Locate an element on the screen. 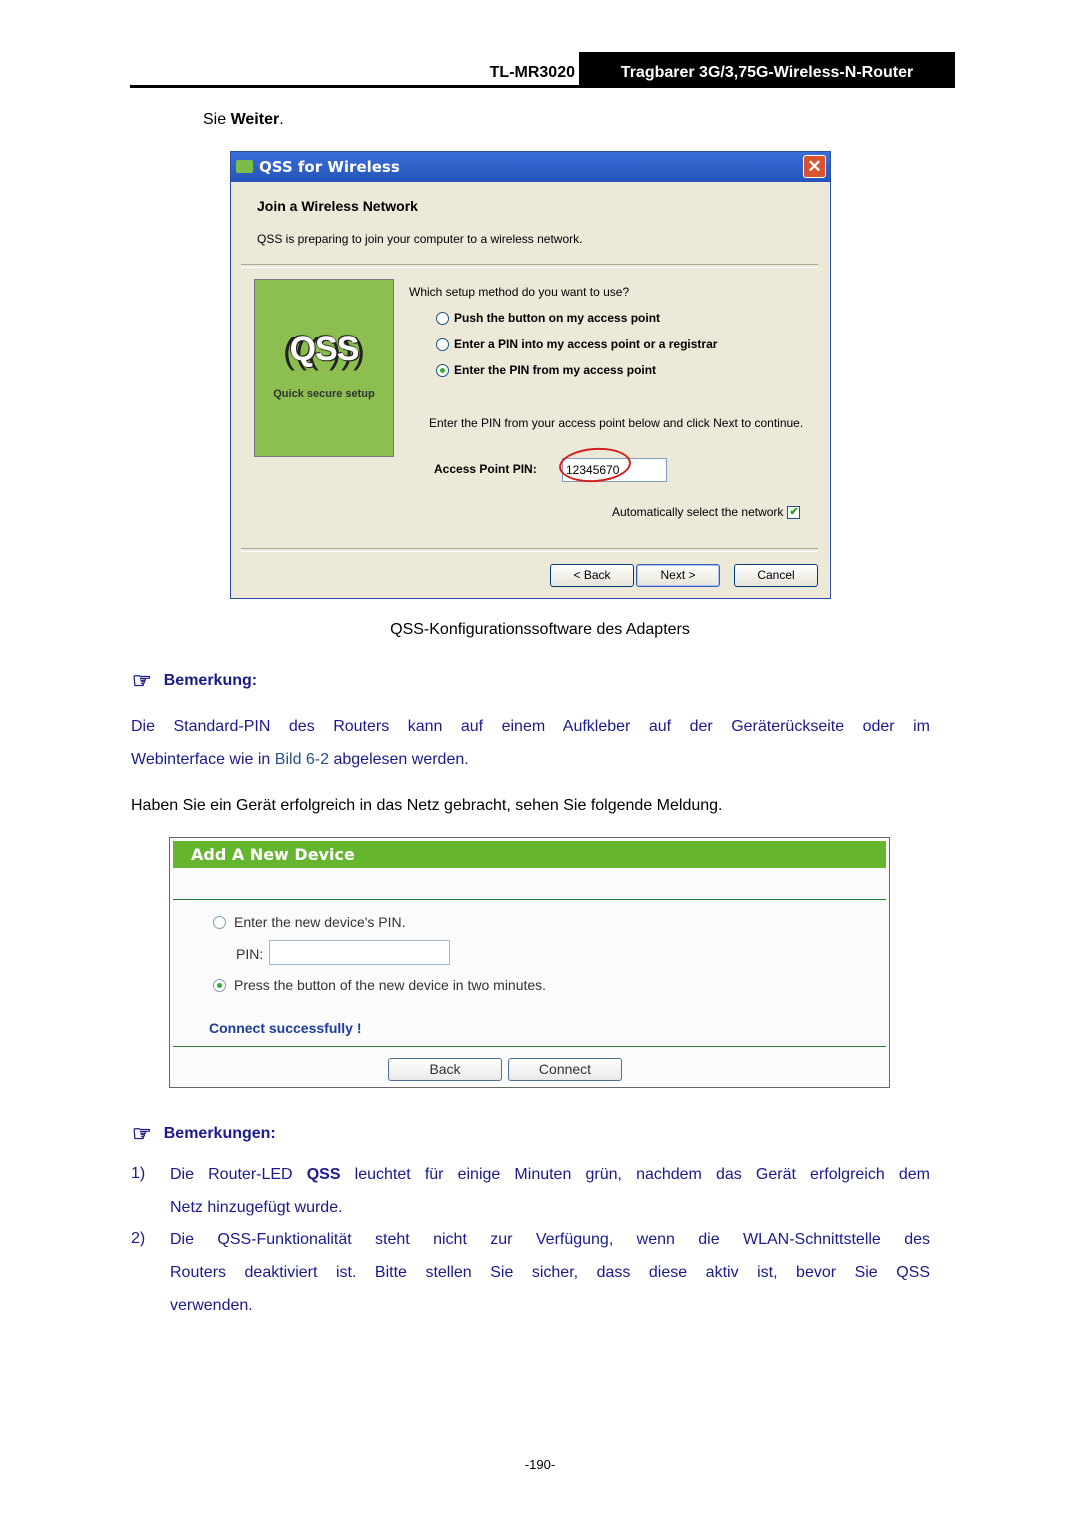 The image size is (1080, 1527). figure-caption: QSS-Konfigurationssoftware des Adapters is located at coordinates (540, 629).